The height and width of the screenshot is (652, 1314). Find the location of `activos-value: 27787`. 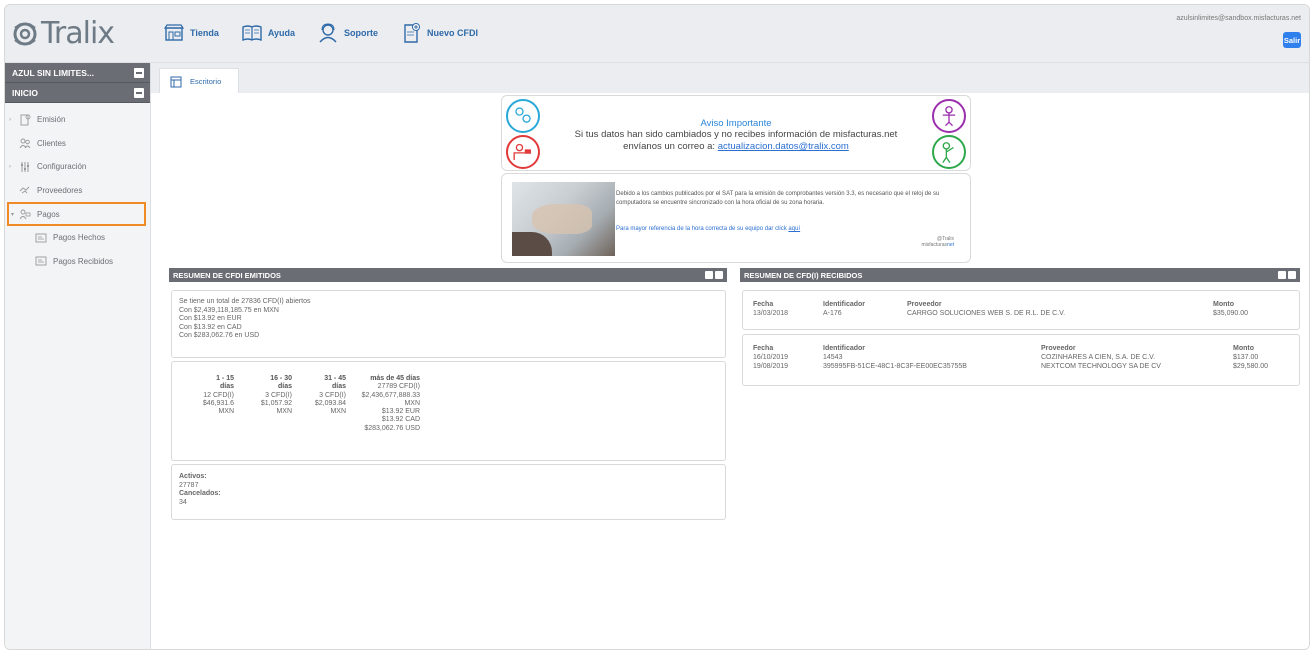

activos-value: 27787 is located at coordinates (189, 485).